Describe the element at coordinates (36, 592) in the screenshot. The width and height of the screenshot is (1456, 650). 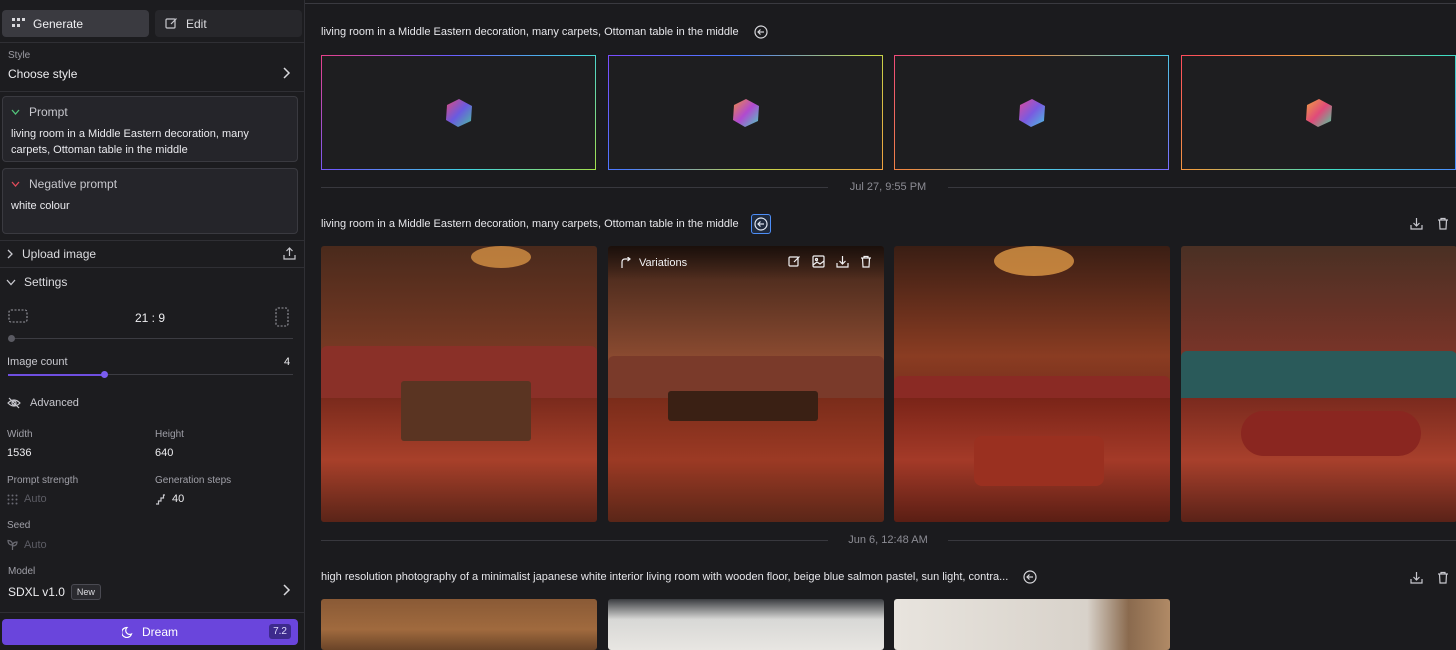
I see `model-value: SDXL v1.0` at that location.